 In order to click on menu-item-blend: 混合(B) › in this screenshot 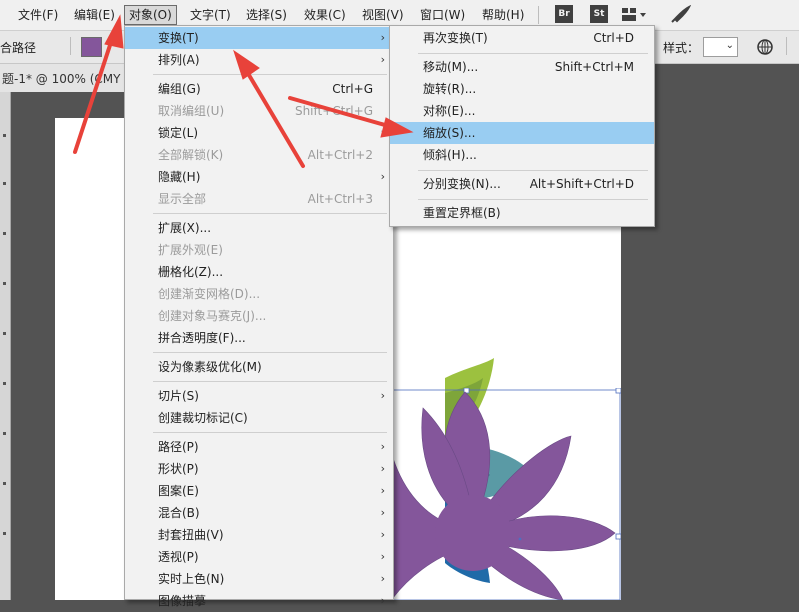, I will do `click(259, 513)`.